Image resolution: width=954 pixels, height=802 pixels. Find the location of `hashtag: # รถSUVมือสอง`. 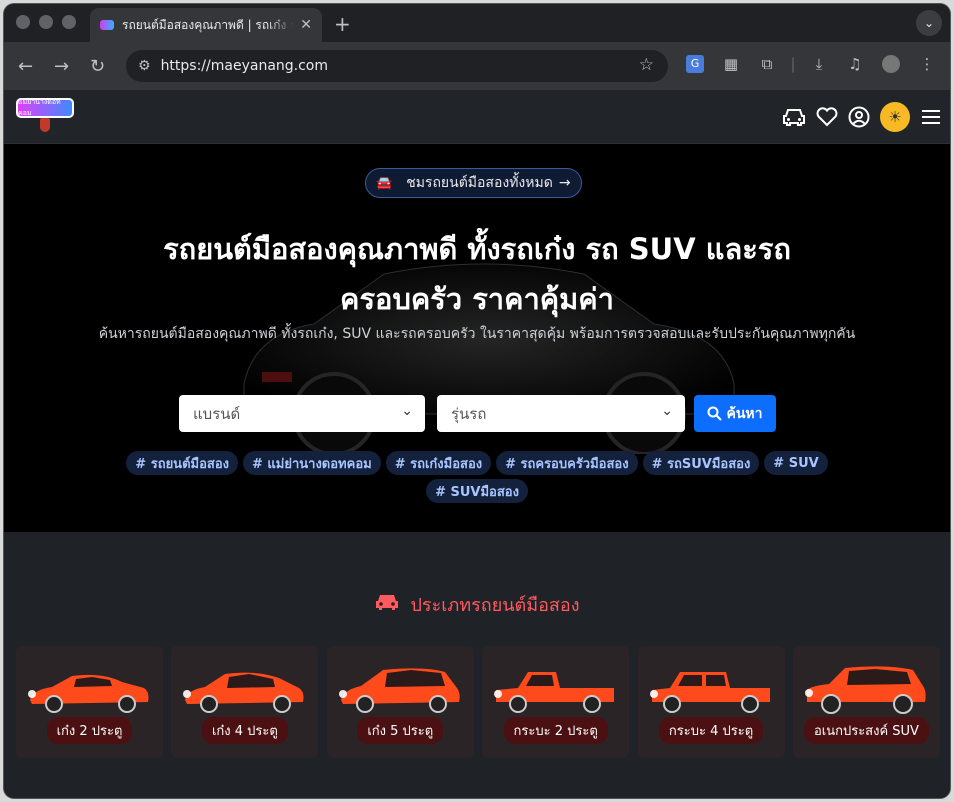

hashtag: # รถSUVมือสอง is located at coordinates (701, 463).